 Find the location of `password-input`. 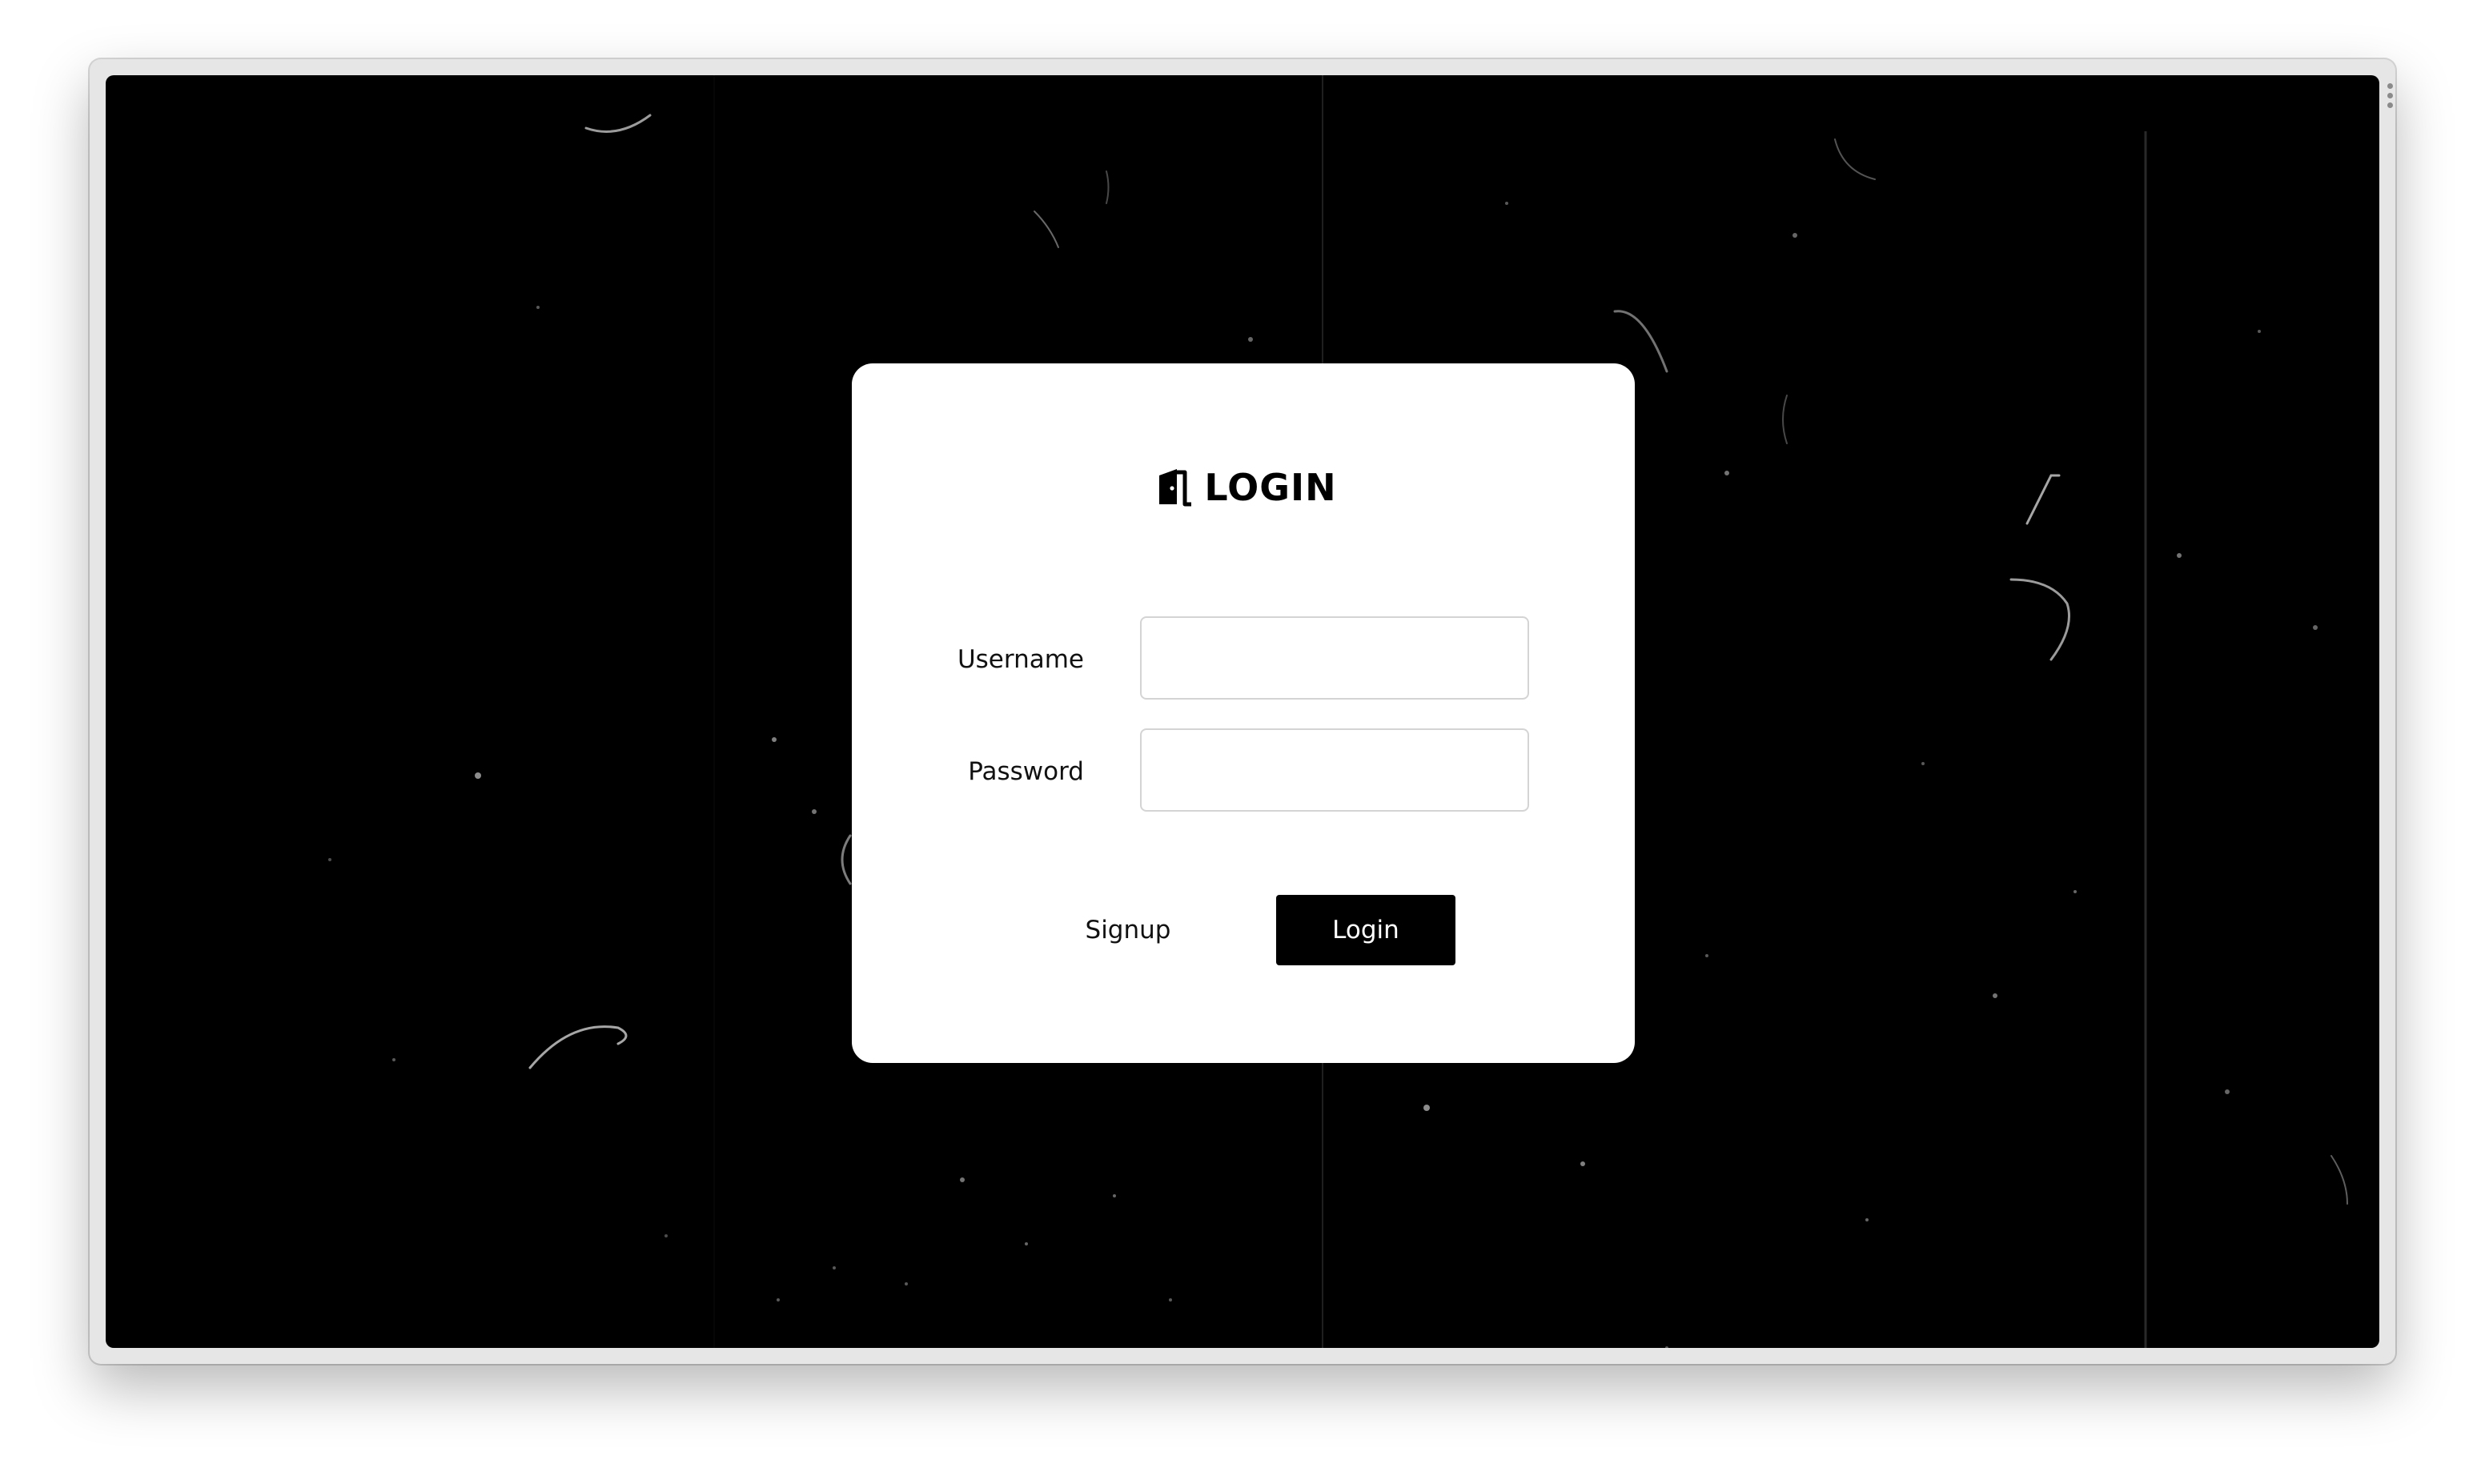

password-input is located at coordinates (1334, 770).